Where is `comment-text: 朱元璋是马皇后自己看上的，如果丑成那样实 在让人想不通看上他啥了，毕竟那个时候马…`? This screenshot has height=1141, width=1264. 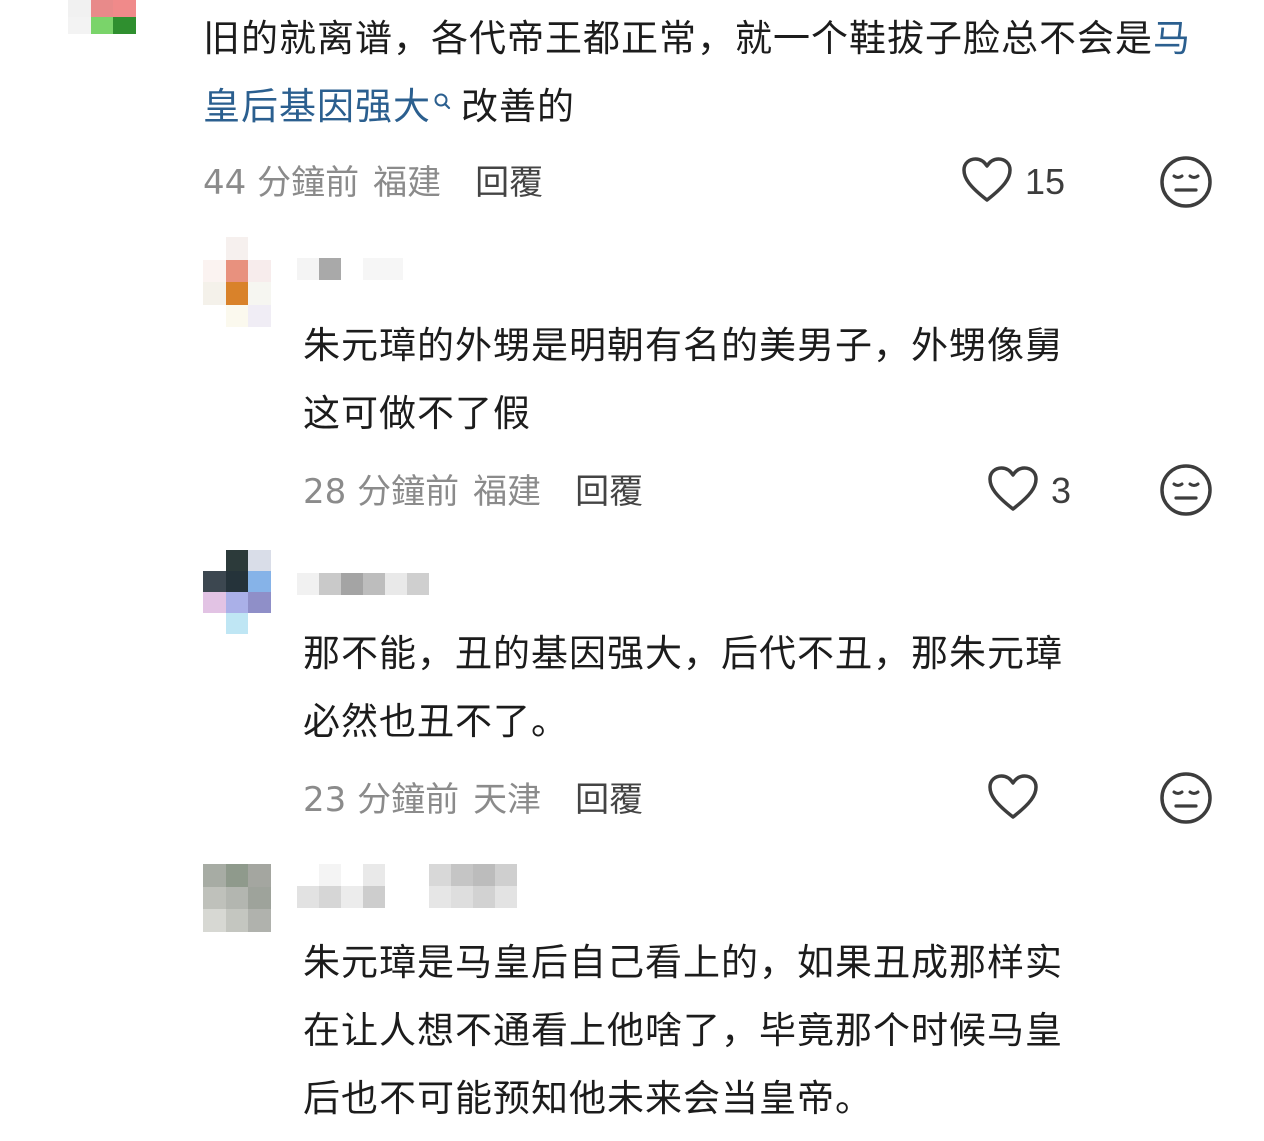
comment-text: 朱元璋是马皇后自己看上的，如果丑成那样实 在让人想不通看上他啥了，毕竟那个时候马… is located at coordinates (753, 1031).